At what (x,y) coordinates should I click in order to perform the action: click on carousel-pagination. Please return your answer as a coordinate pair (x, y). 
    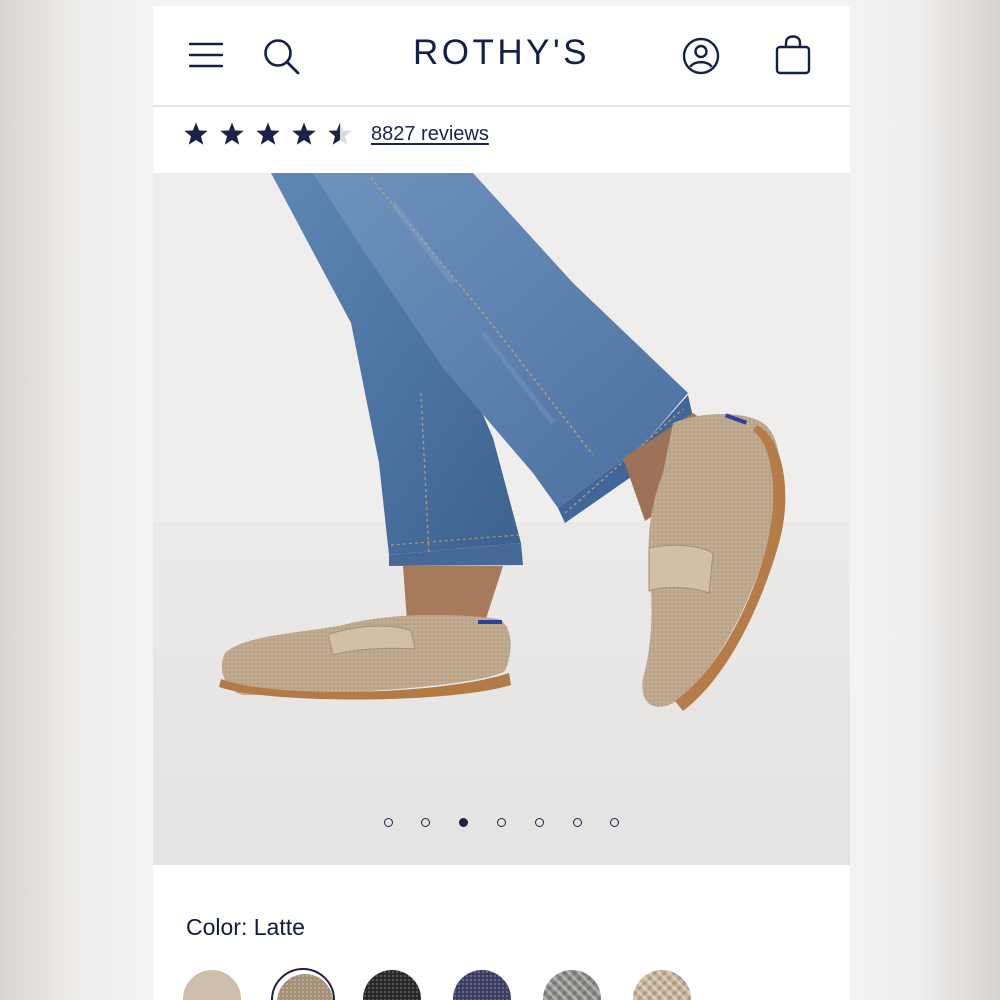
    Looking at the image, I should click on (501, 822).